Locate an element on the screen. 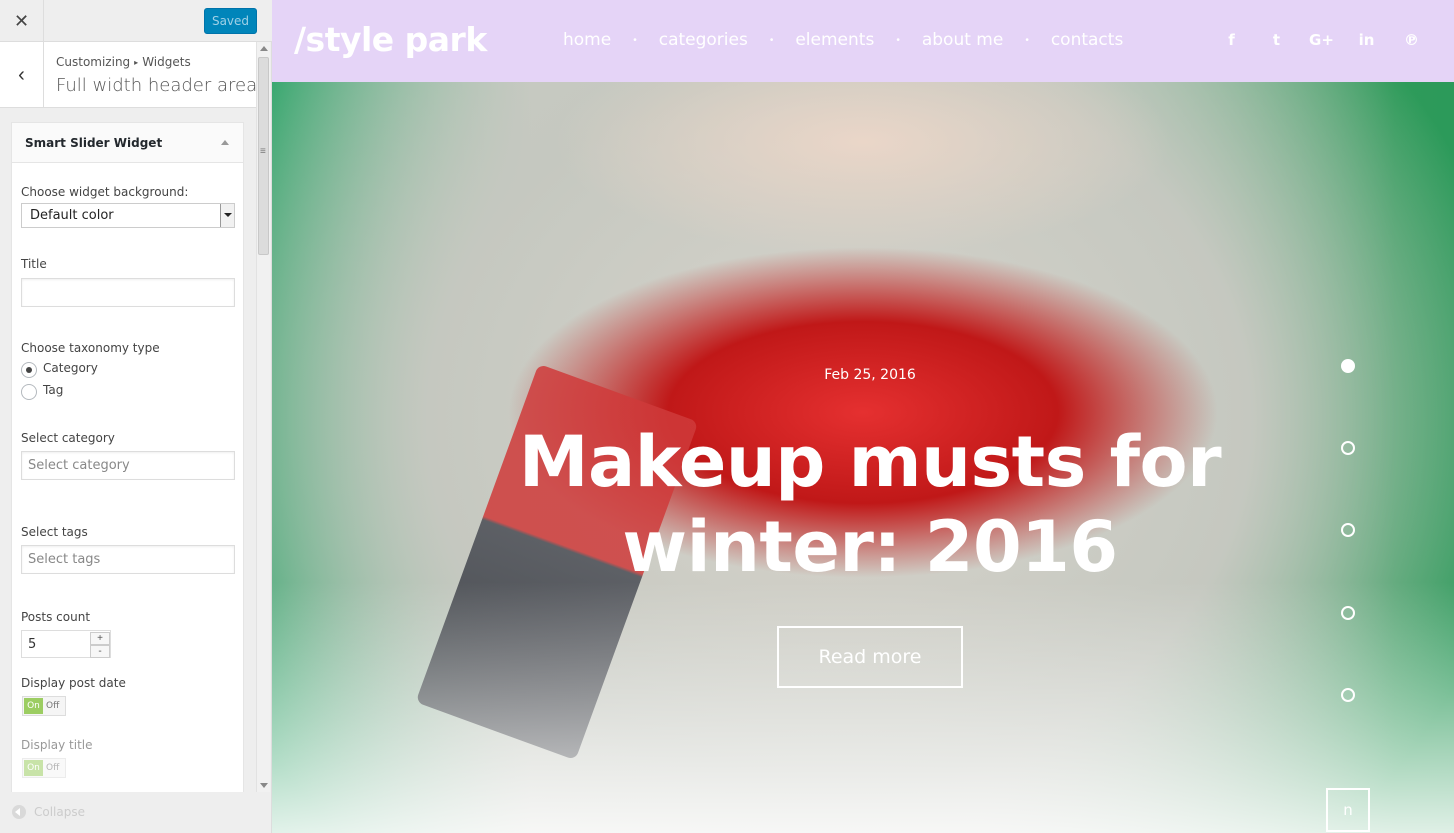 The height and width of the screenshot is (833, 1454). category-label: Select category is located at coordinates (68, 438).